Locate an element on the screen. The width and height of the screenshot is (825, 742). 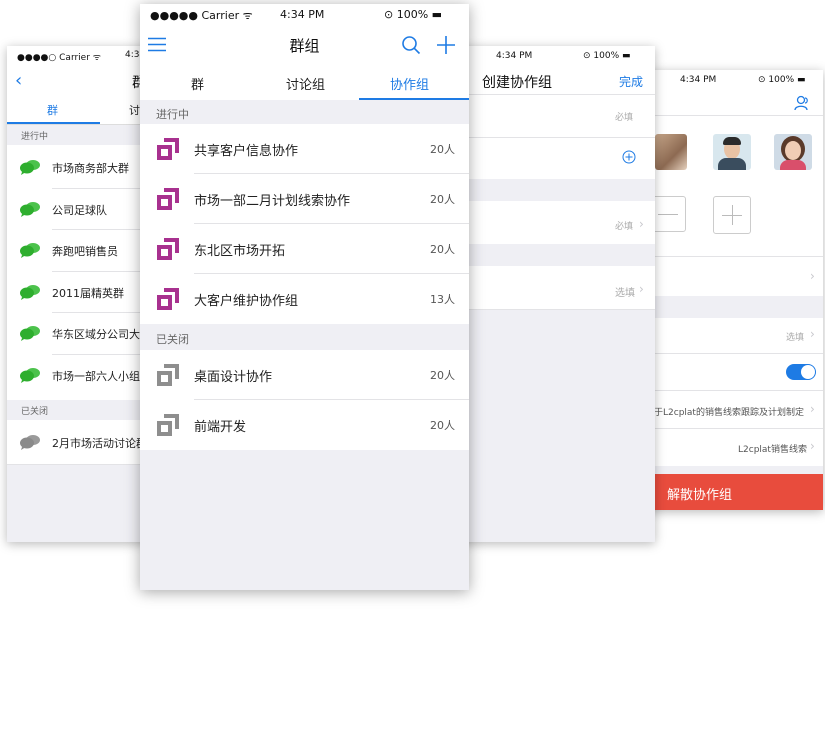
group-name: 市场一部六人小组 is located at coordinates (96, 376).